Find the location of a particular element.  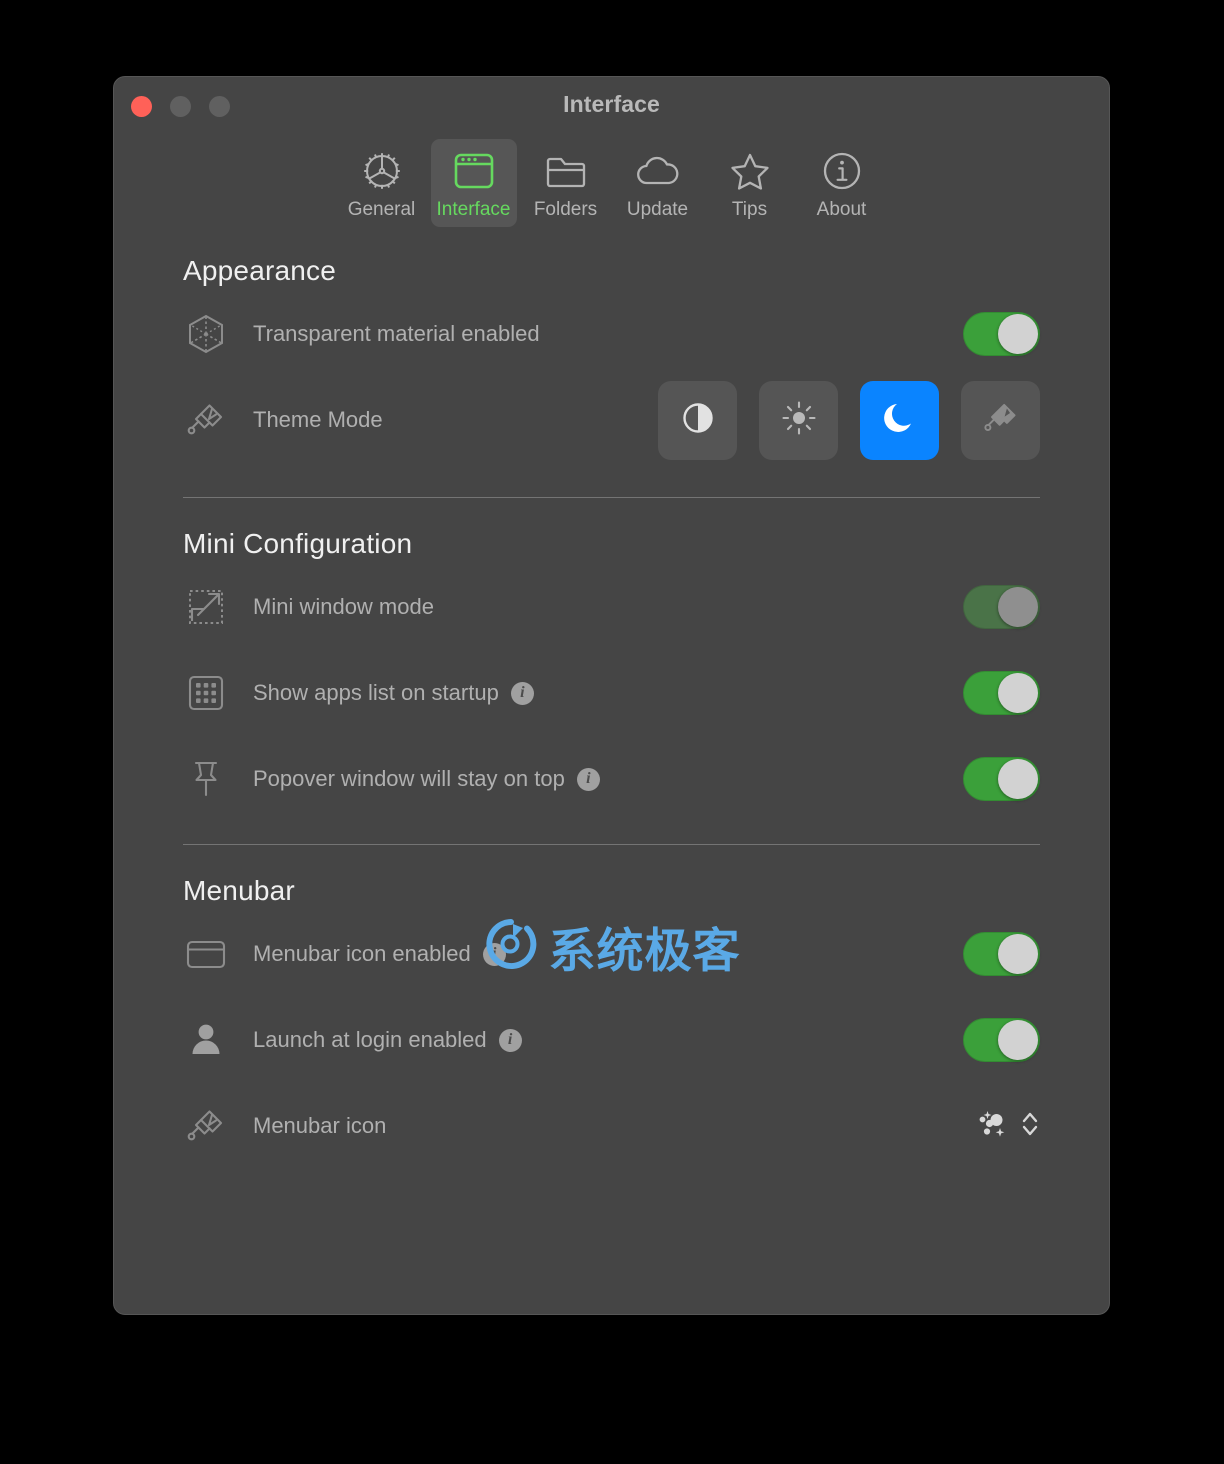

sun-icon is located at coordinates (799, 420).